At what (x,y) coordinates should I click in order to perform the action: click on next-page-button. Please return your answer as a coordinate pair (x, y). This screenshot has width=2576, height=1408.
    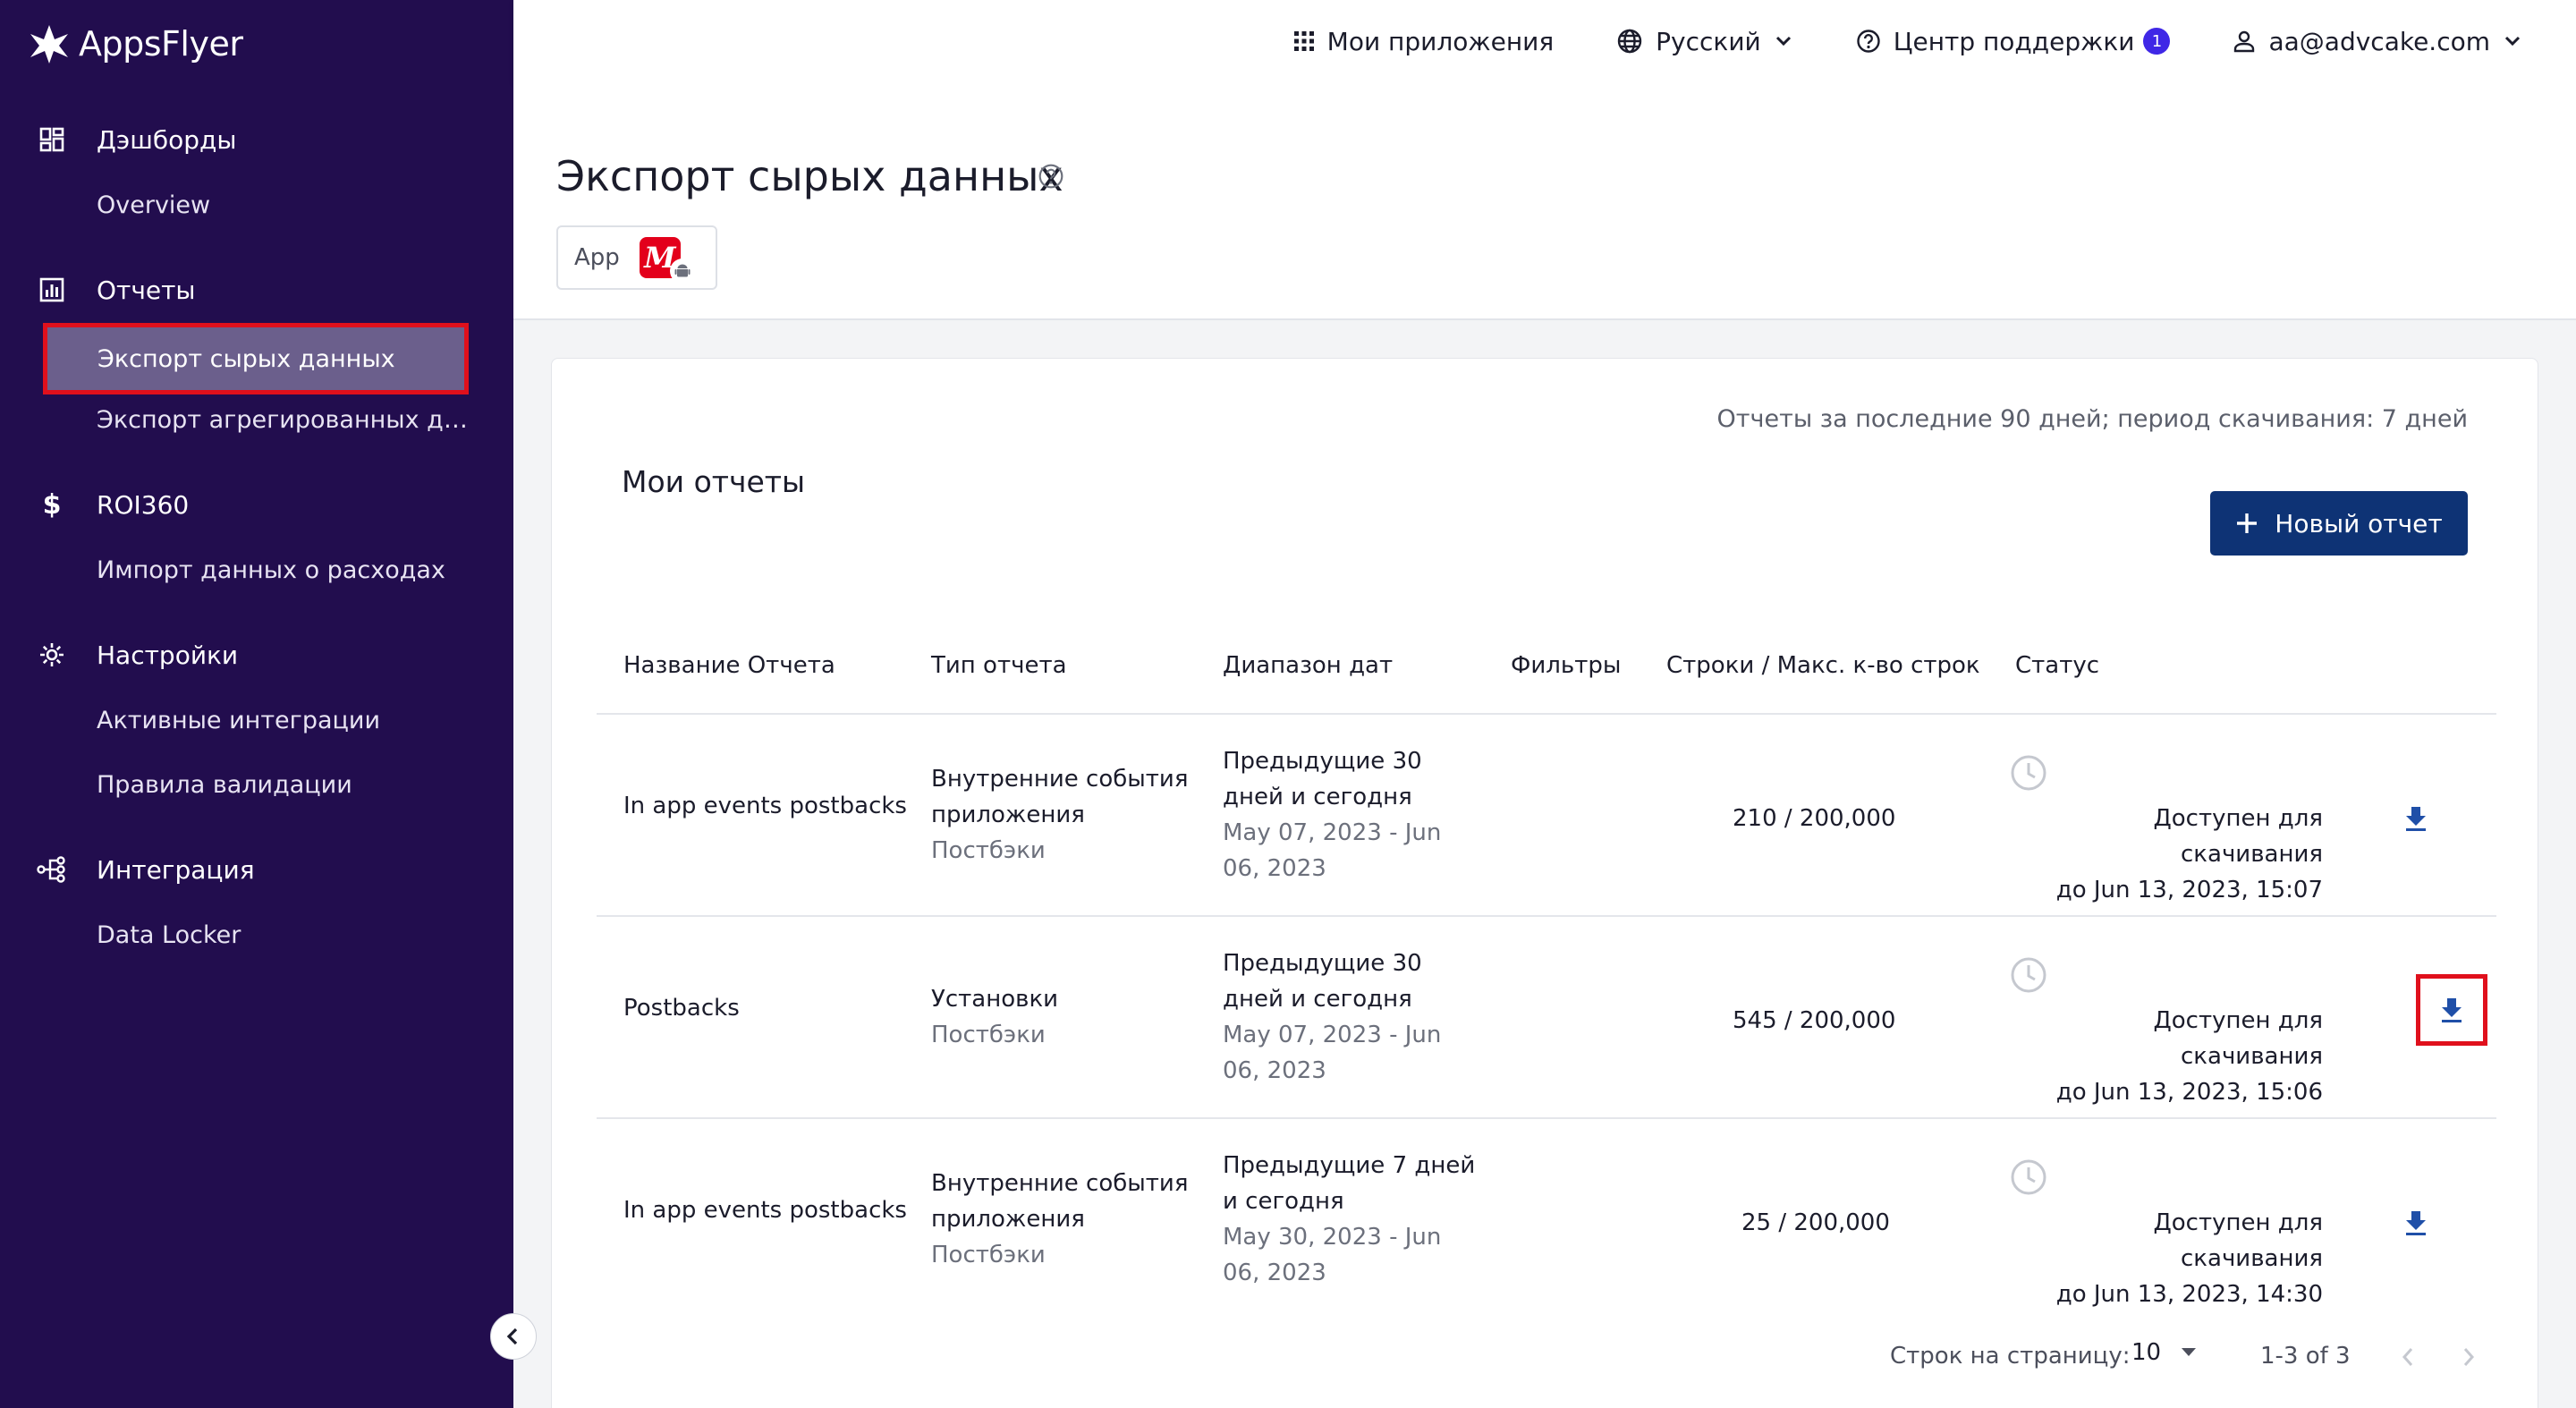
    Looking at the image, I should click on (2469, 1360).